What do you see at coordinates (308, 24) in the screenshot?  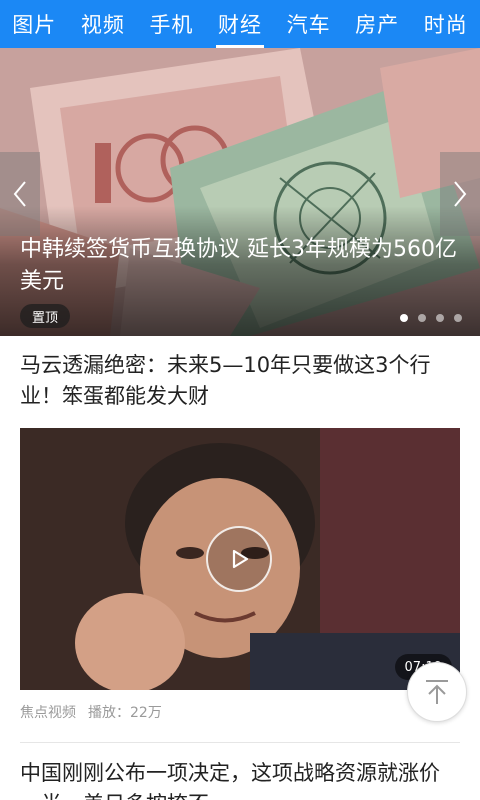 I see `tab-auto: 汽车` at bounding box center [308, 24].